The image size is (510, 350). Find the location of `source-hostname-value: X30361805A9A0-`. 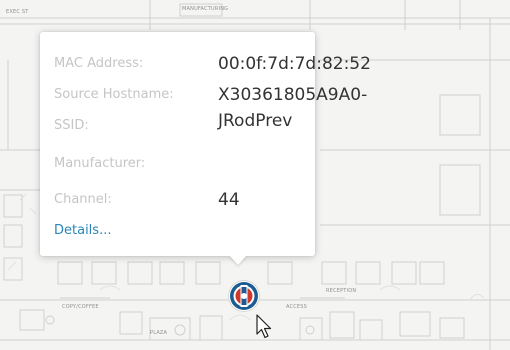

source-hostname-value: X30361805A9A0- is located at coordinates (293, 95).